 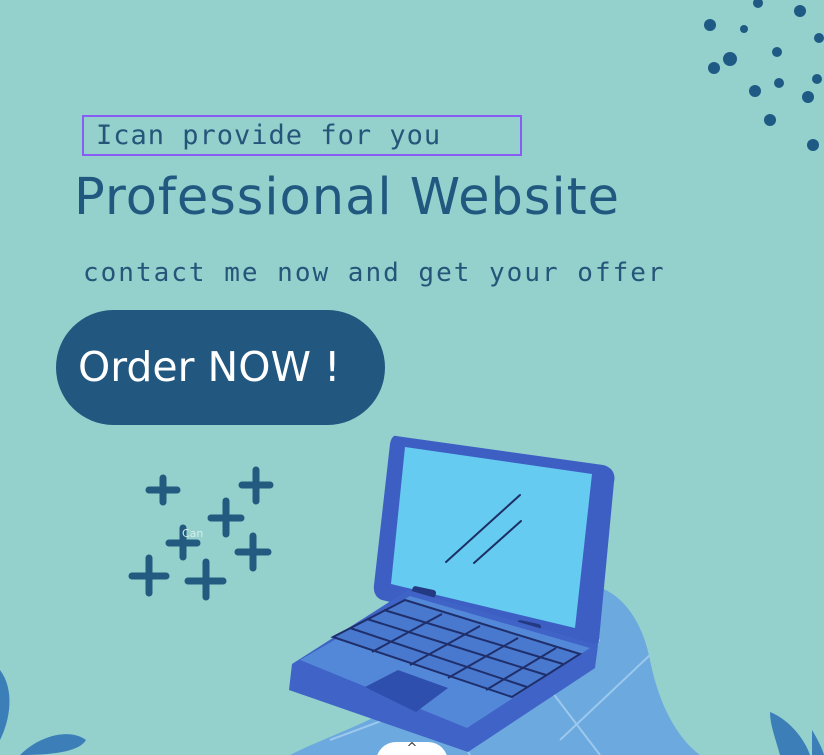 I want to click on page-title: Professional Website, so click(x=347, y=197).